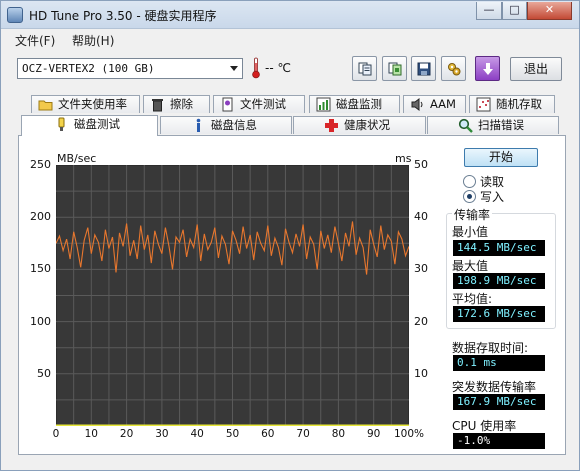  What do you see at coordinates (374, 434) in the screenshot?
I see `x-tick-label: 90` at bounding box center [374, 434].